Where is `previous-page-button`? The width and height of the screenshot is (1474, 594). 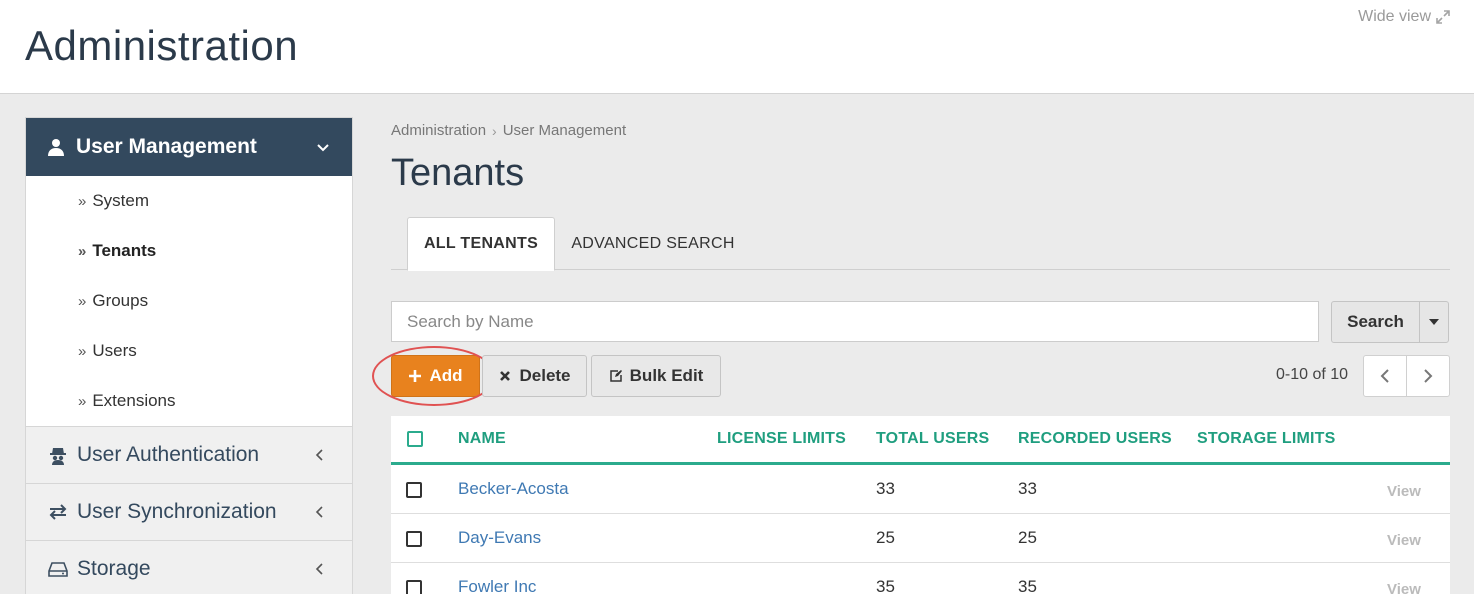
previous-page-button is located at coordinates (1385, 376).